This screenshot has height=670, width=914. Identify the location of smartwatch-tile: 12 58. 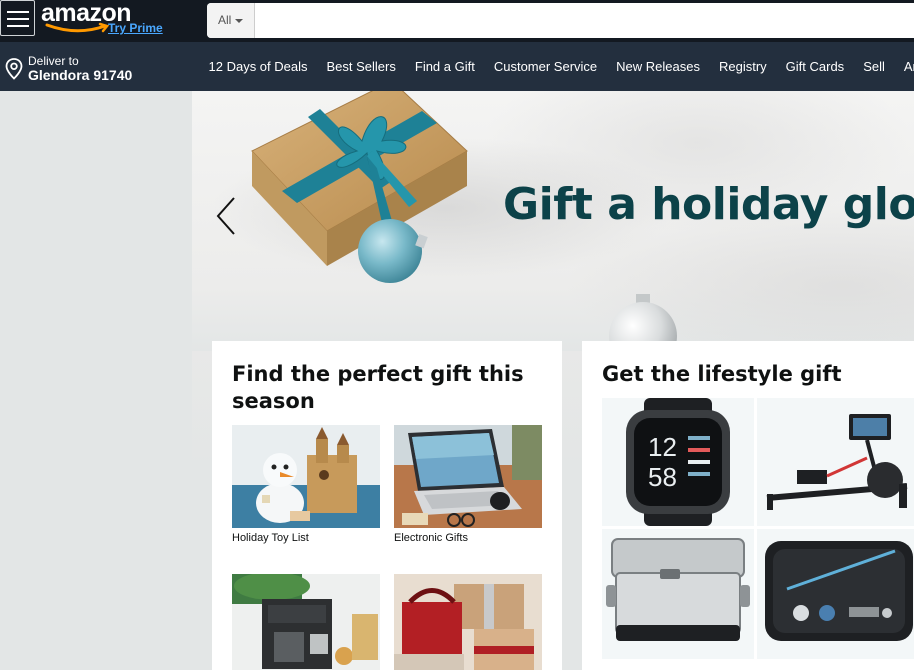
(678, 462).